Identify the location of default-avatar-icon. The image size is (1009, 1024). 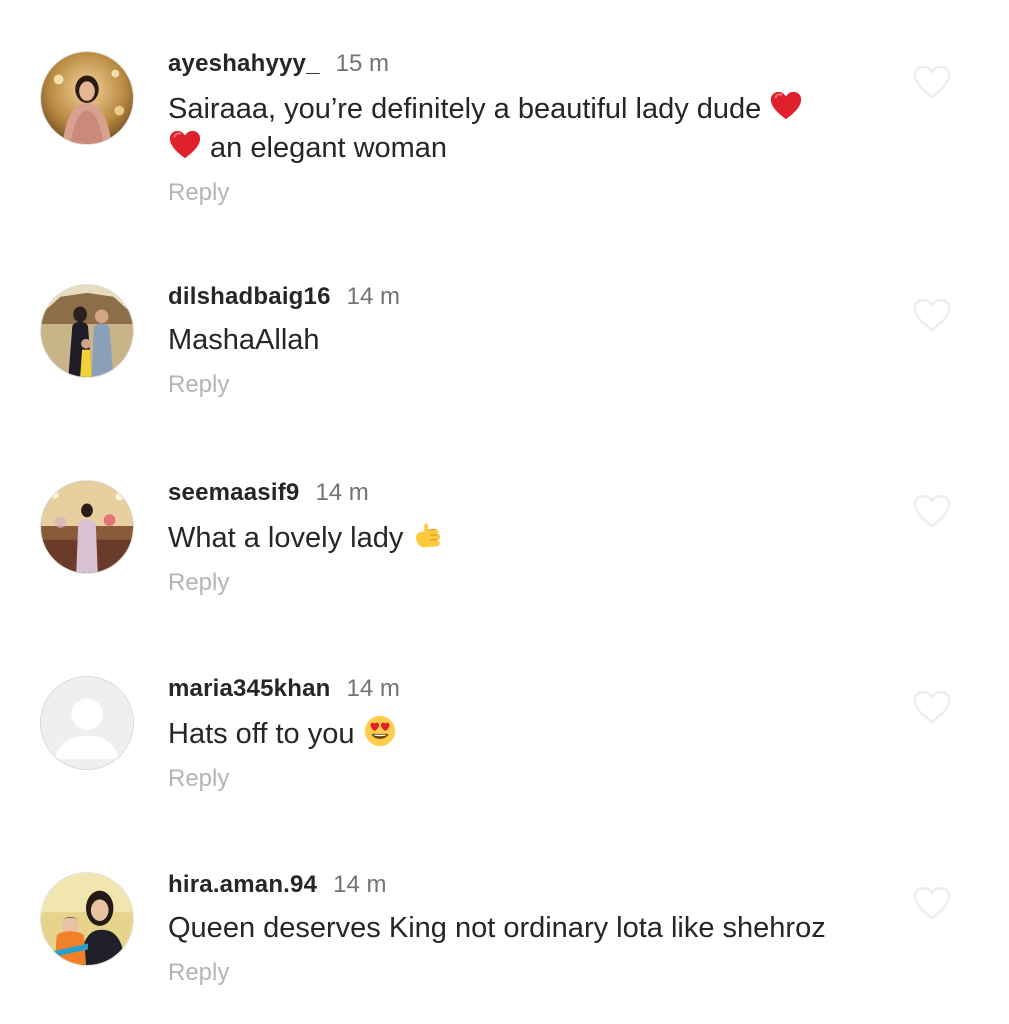
(87, 723).